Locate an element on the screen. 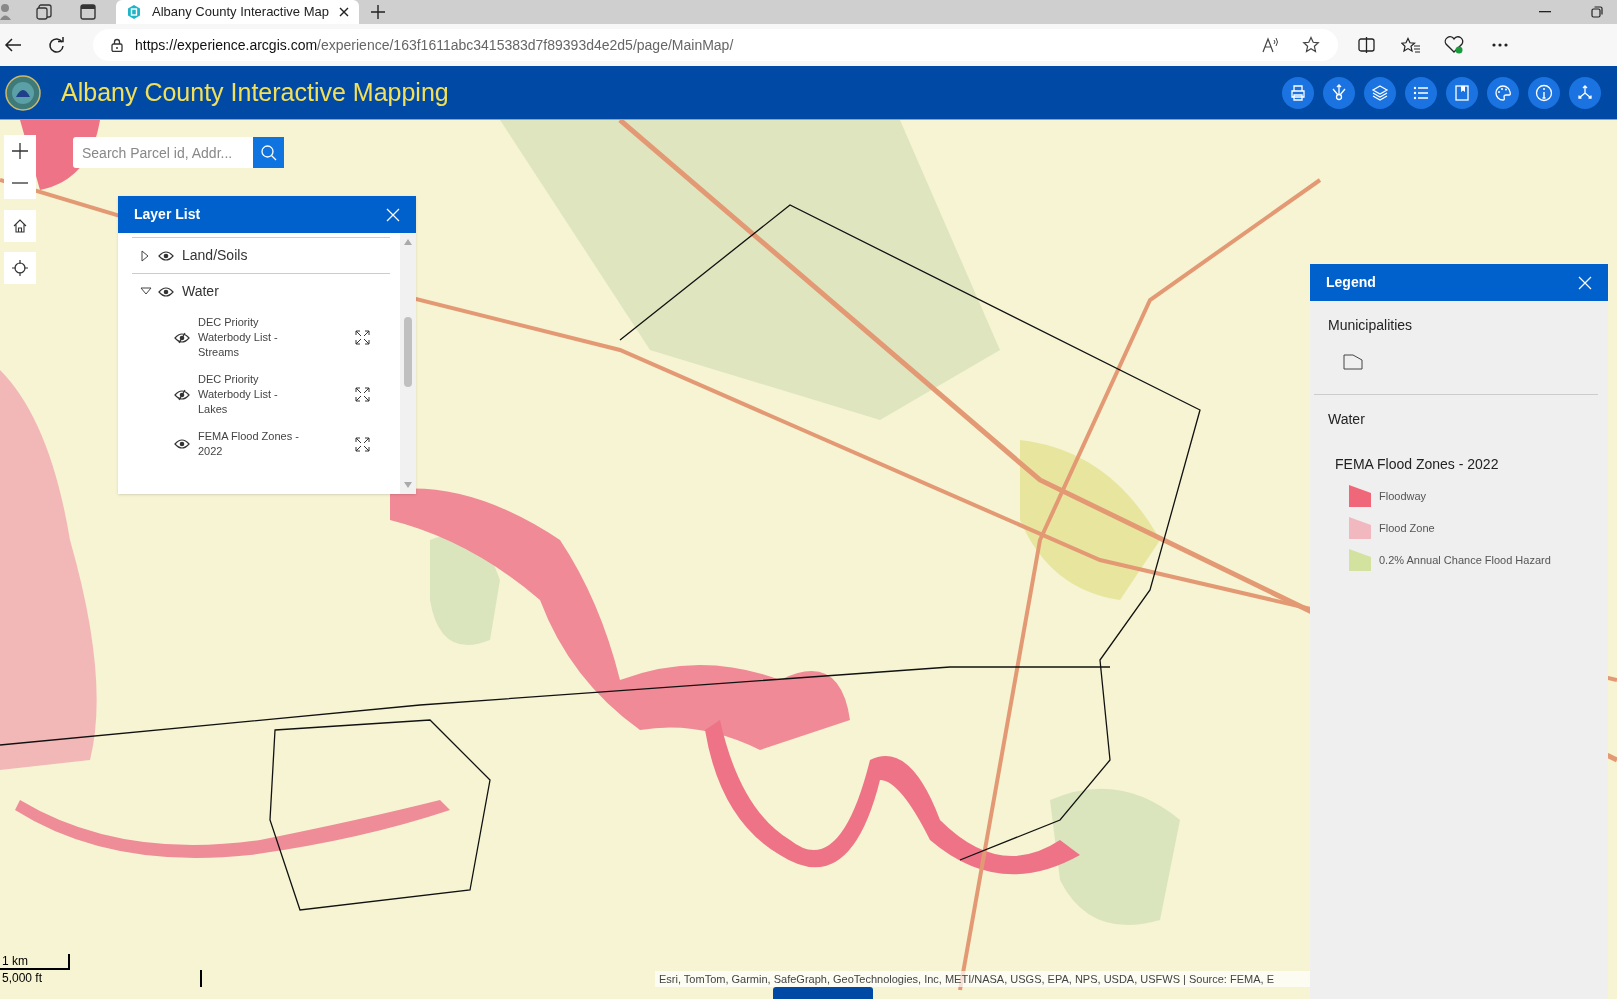  locate-button is located at coordinates (20, 268).